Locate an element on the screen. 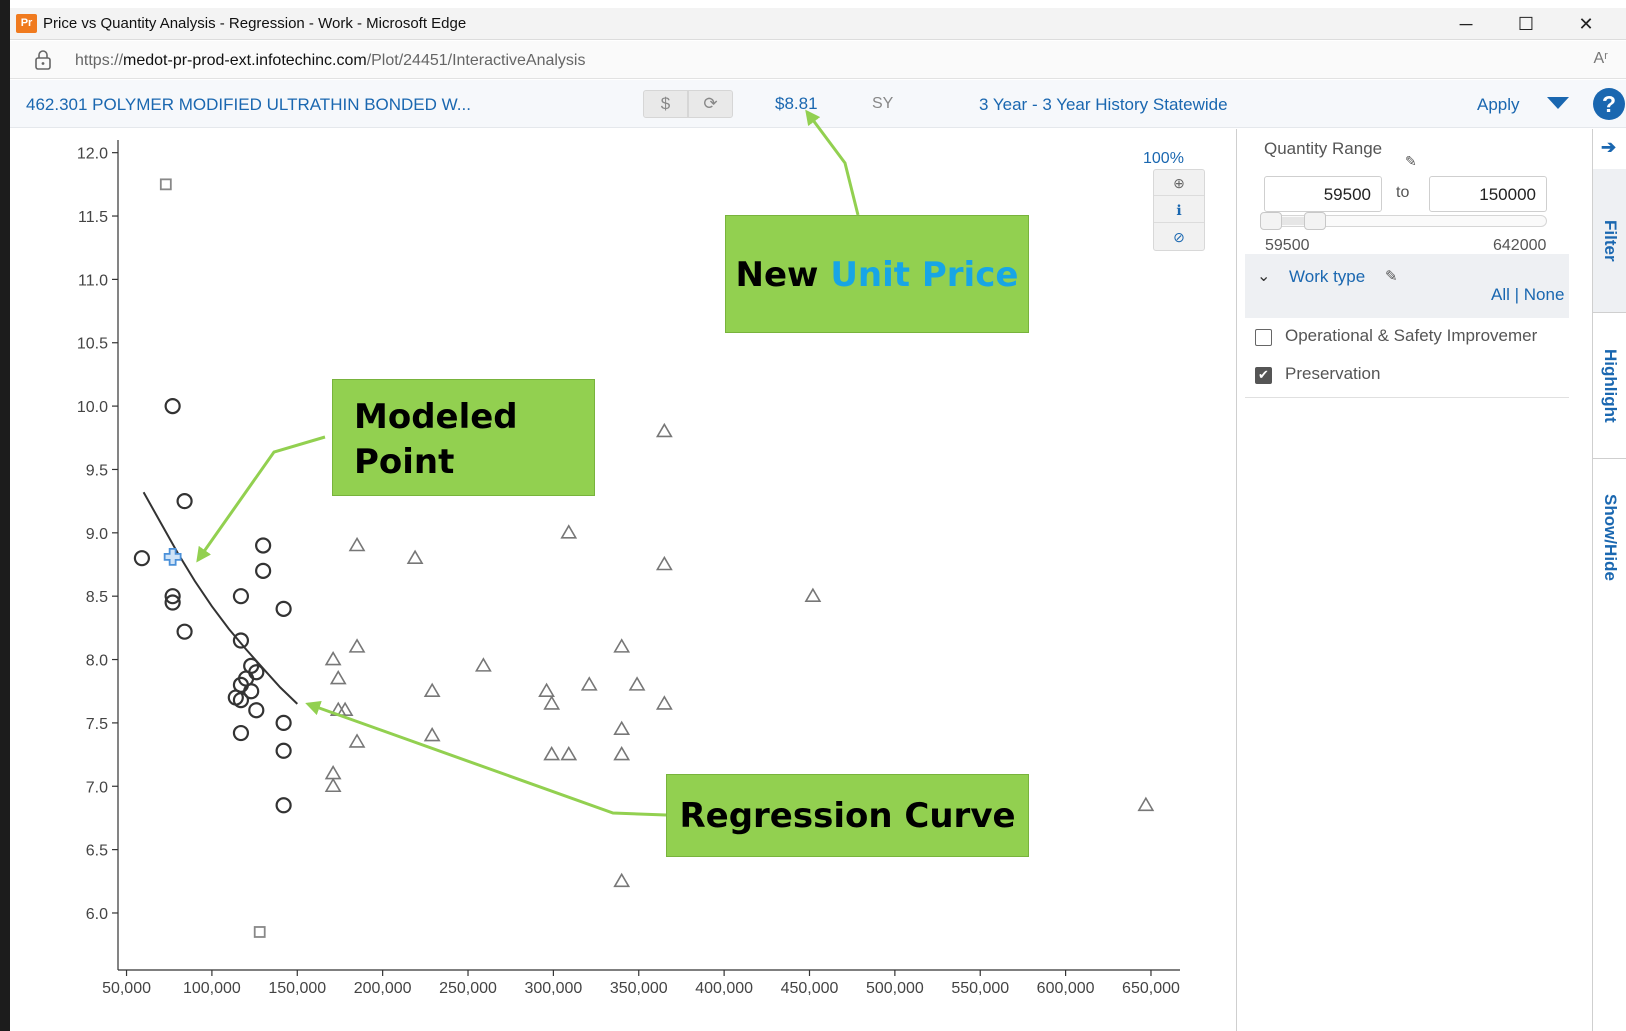 This screenshot has width=1626, height=1031. x-tick-label: 200,000 is located at coordinates (383, 988).